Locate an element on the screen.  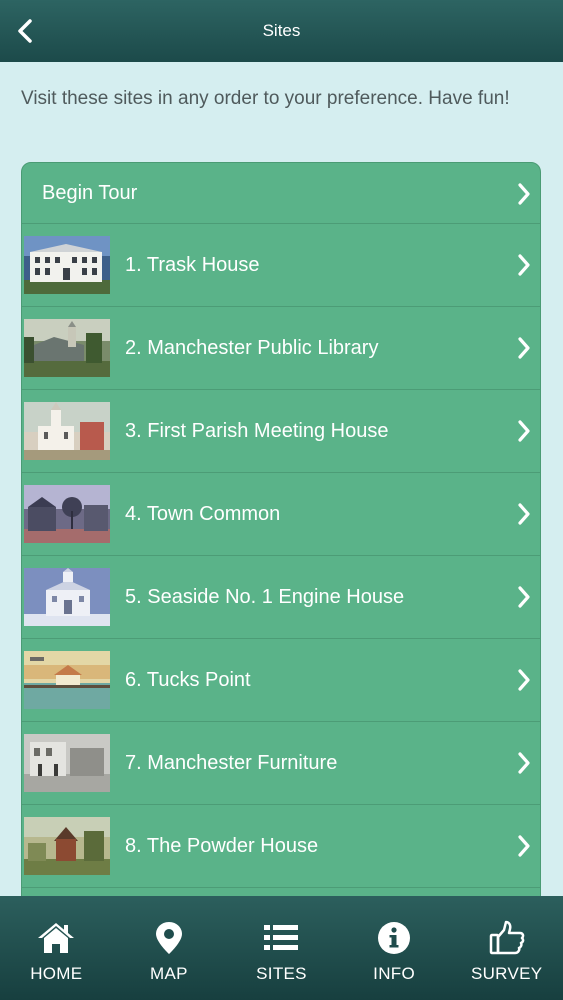
tab-survey: SURVEY is located at coordinates (506, 948).